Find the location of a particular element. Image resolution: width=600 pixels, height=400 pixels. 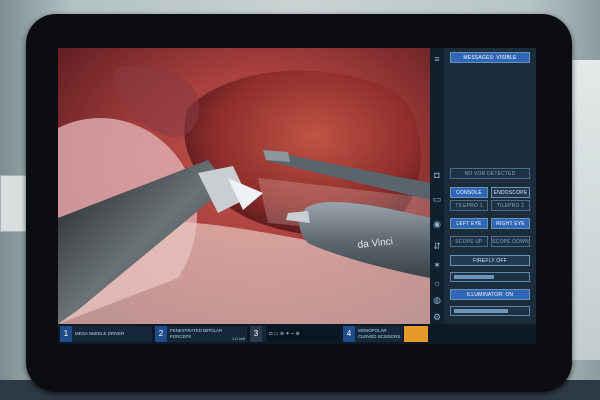

endoscope-button: ENDOSCOPE is located at coordinates (510, 192).